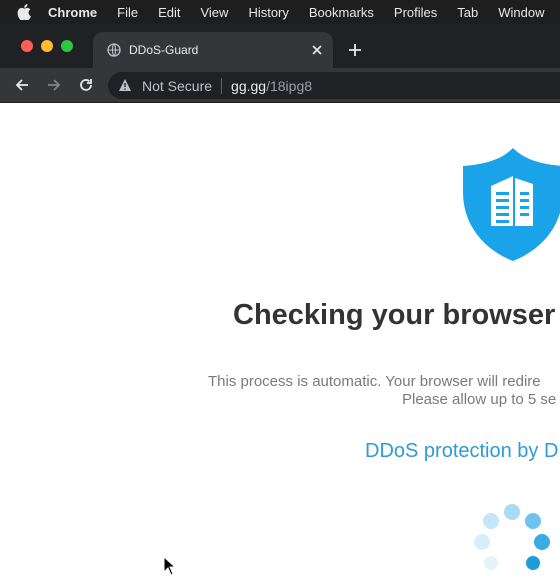 The height and width of the screenshot is (583, 560). Describe the element at coordinates (467, 12) in the screenshot. I see `menu-tab: Tab` at that location.